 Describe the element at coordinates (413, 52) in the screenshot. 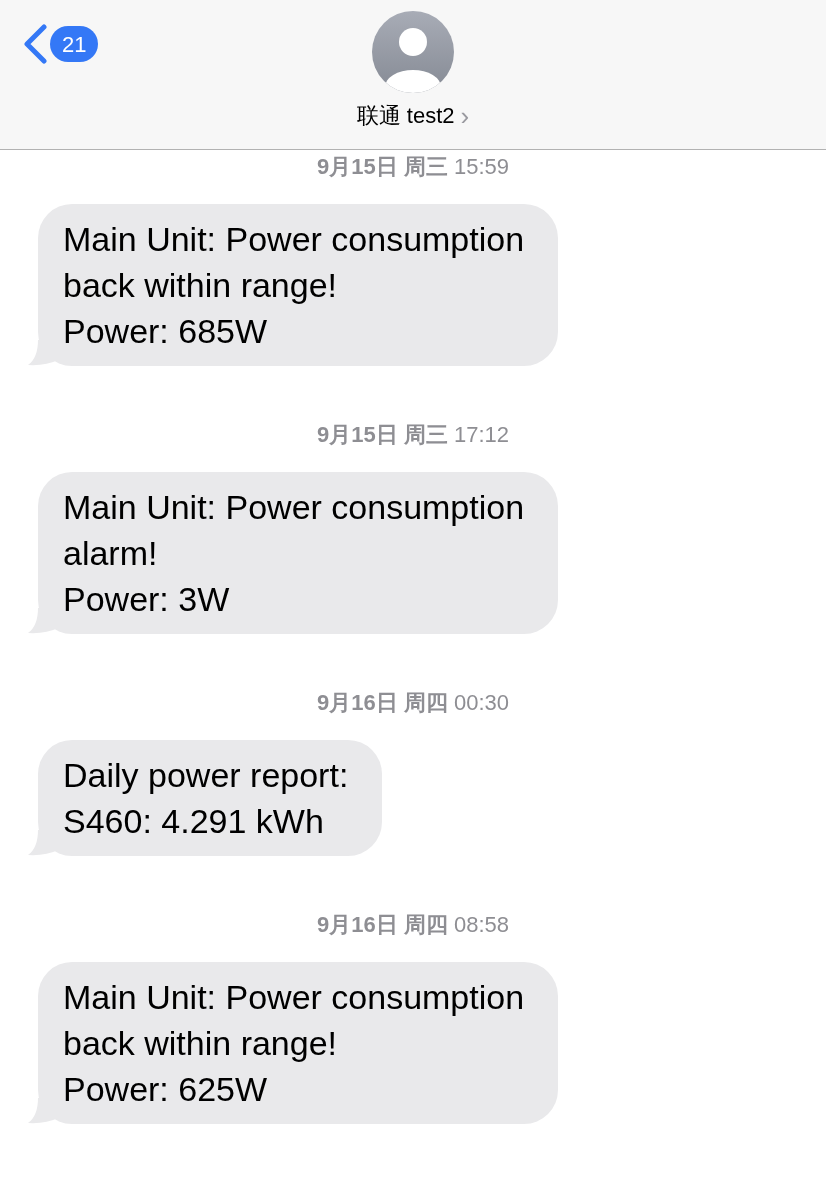

I see `avatar-icon` at that location.